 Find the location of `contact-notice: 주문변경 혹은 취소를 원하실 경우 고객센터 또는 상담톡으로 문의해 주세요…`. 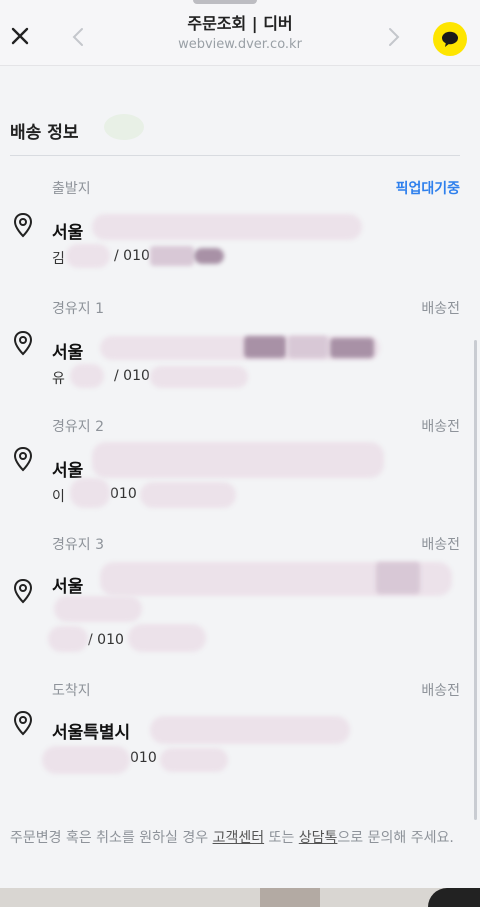

contact-notice: 주문변경 혹은 취소를 원하실 경우 고객센터 또는 상담톡으로 문의해 주세요… is located at coordinates (240, 838).